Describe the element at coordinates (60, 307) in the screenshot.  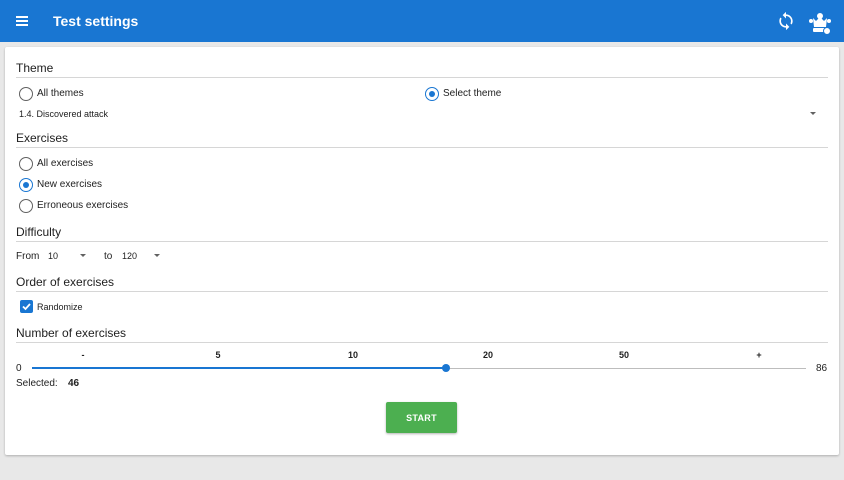
I see `randomize-label: Randomize` at that location.